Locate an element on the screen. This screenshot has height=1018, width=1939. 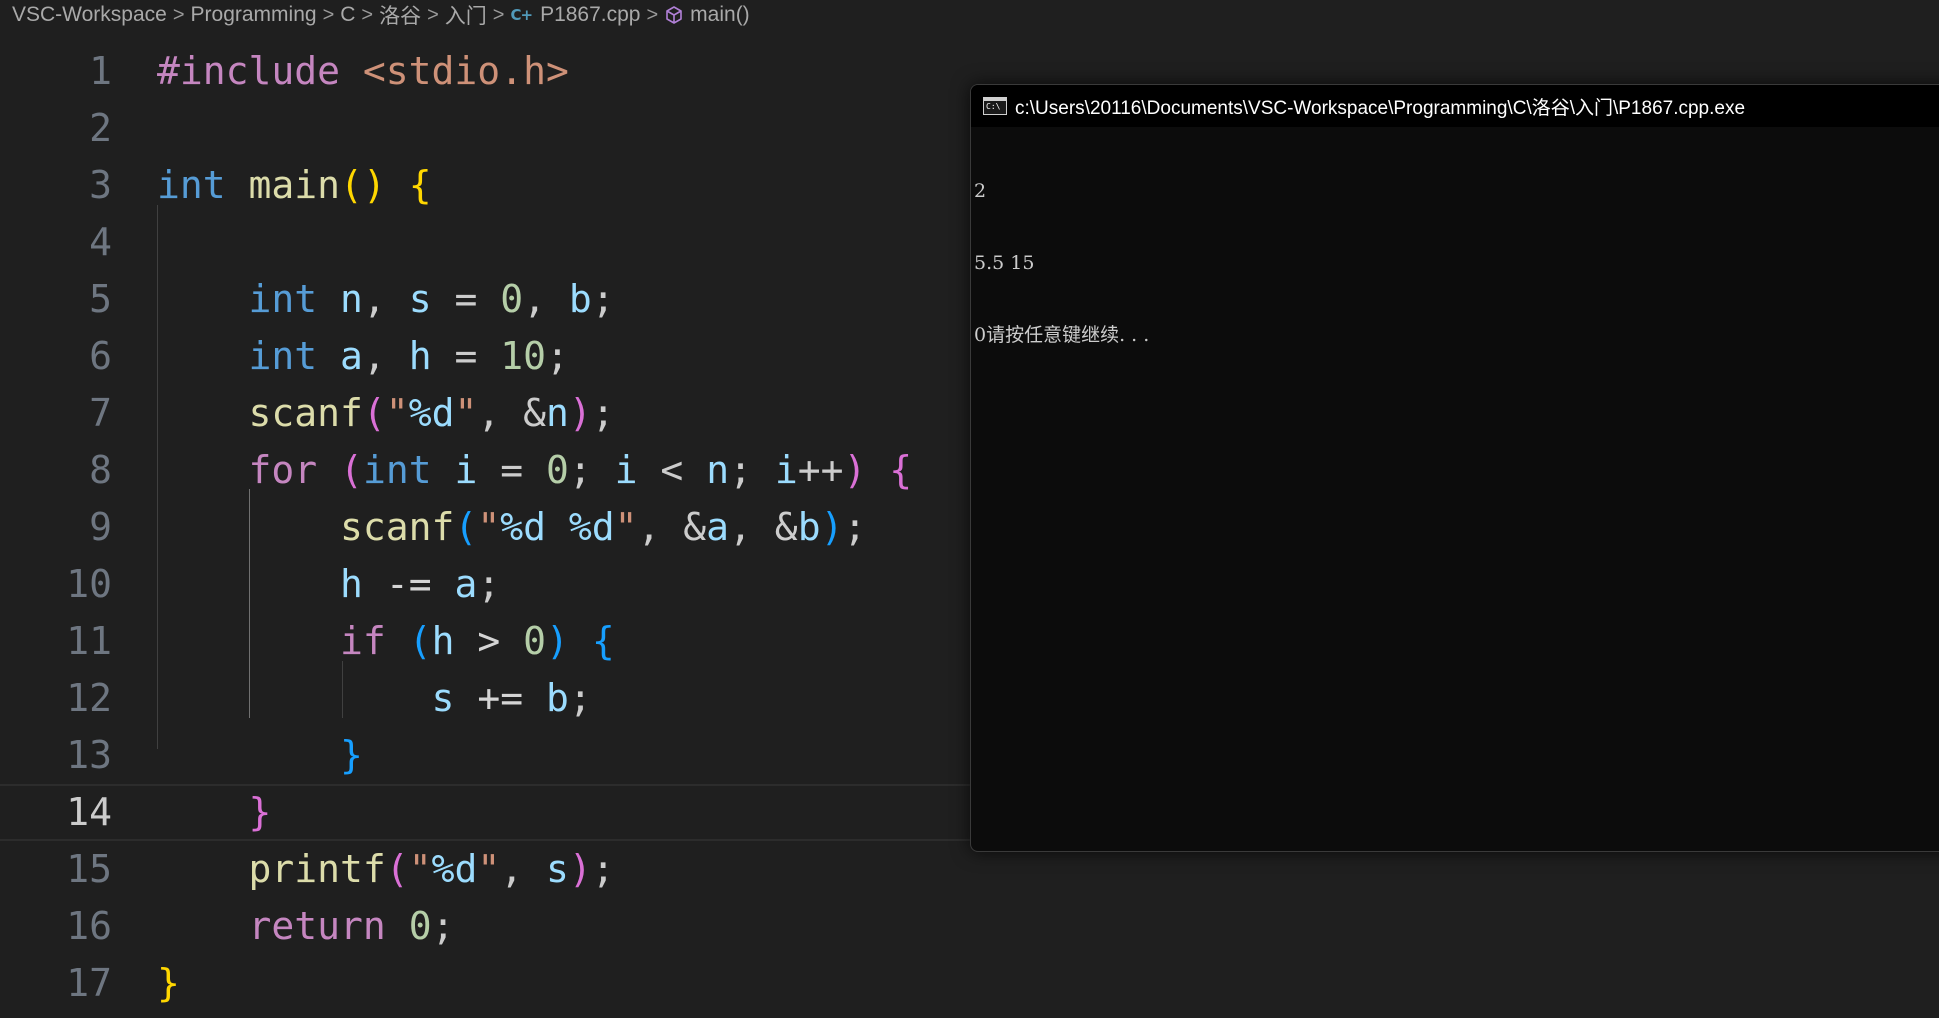
console-output: 2 5.5 15 0请按任意键继续. . . is located at coordinates (1061, 263).